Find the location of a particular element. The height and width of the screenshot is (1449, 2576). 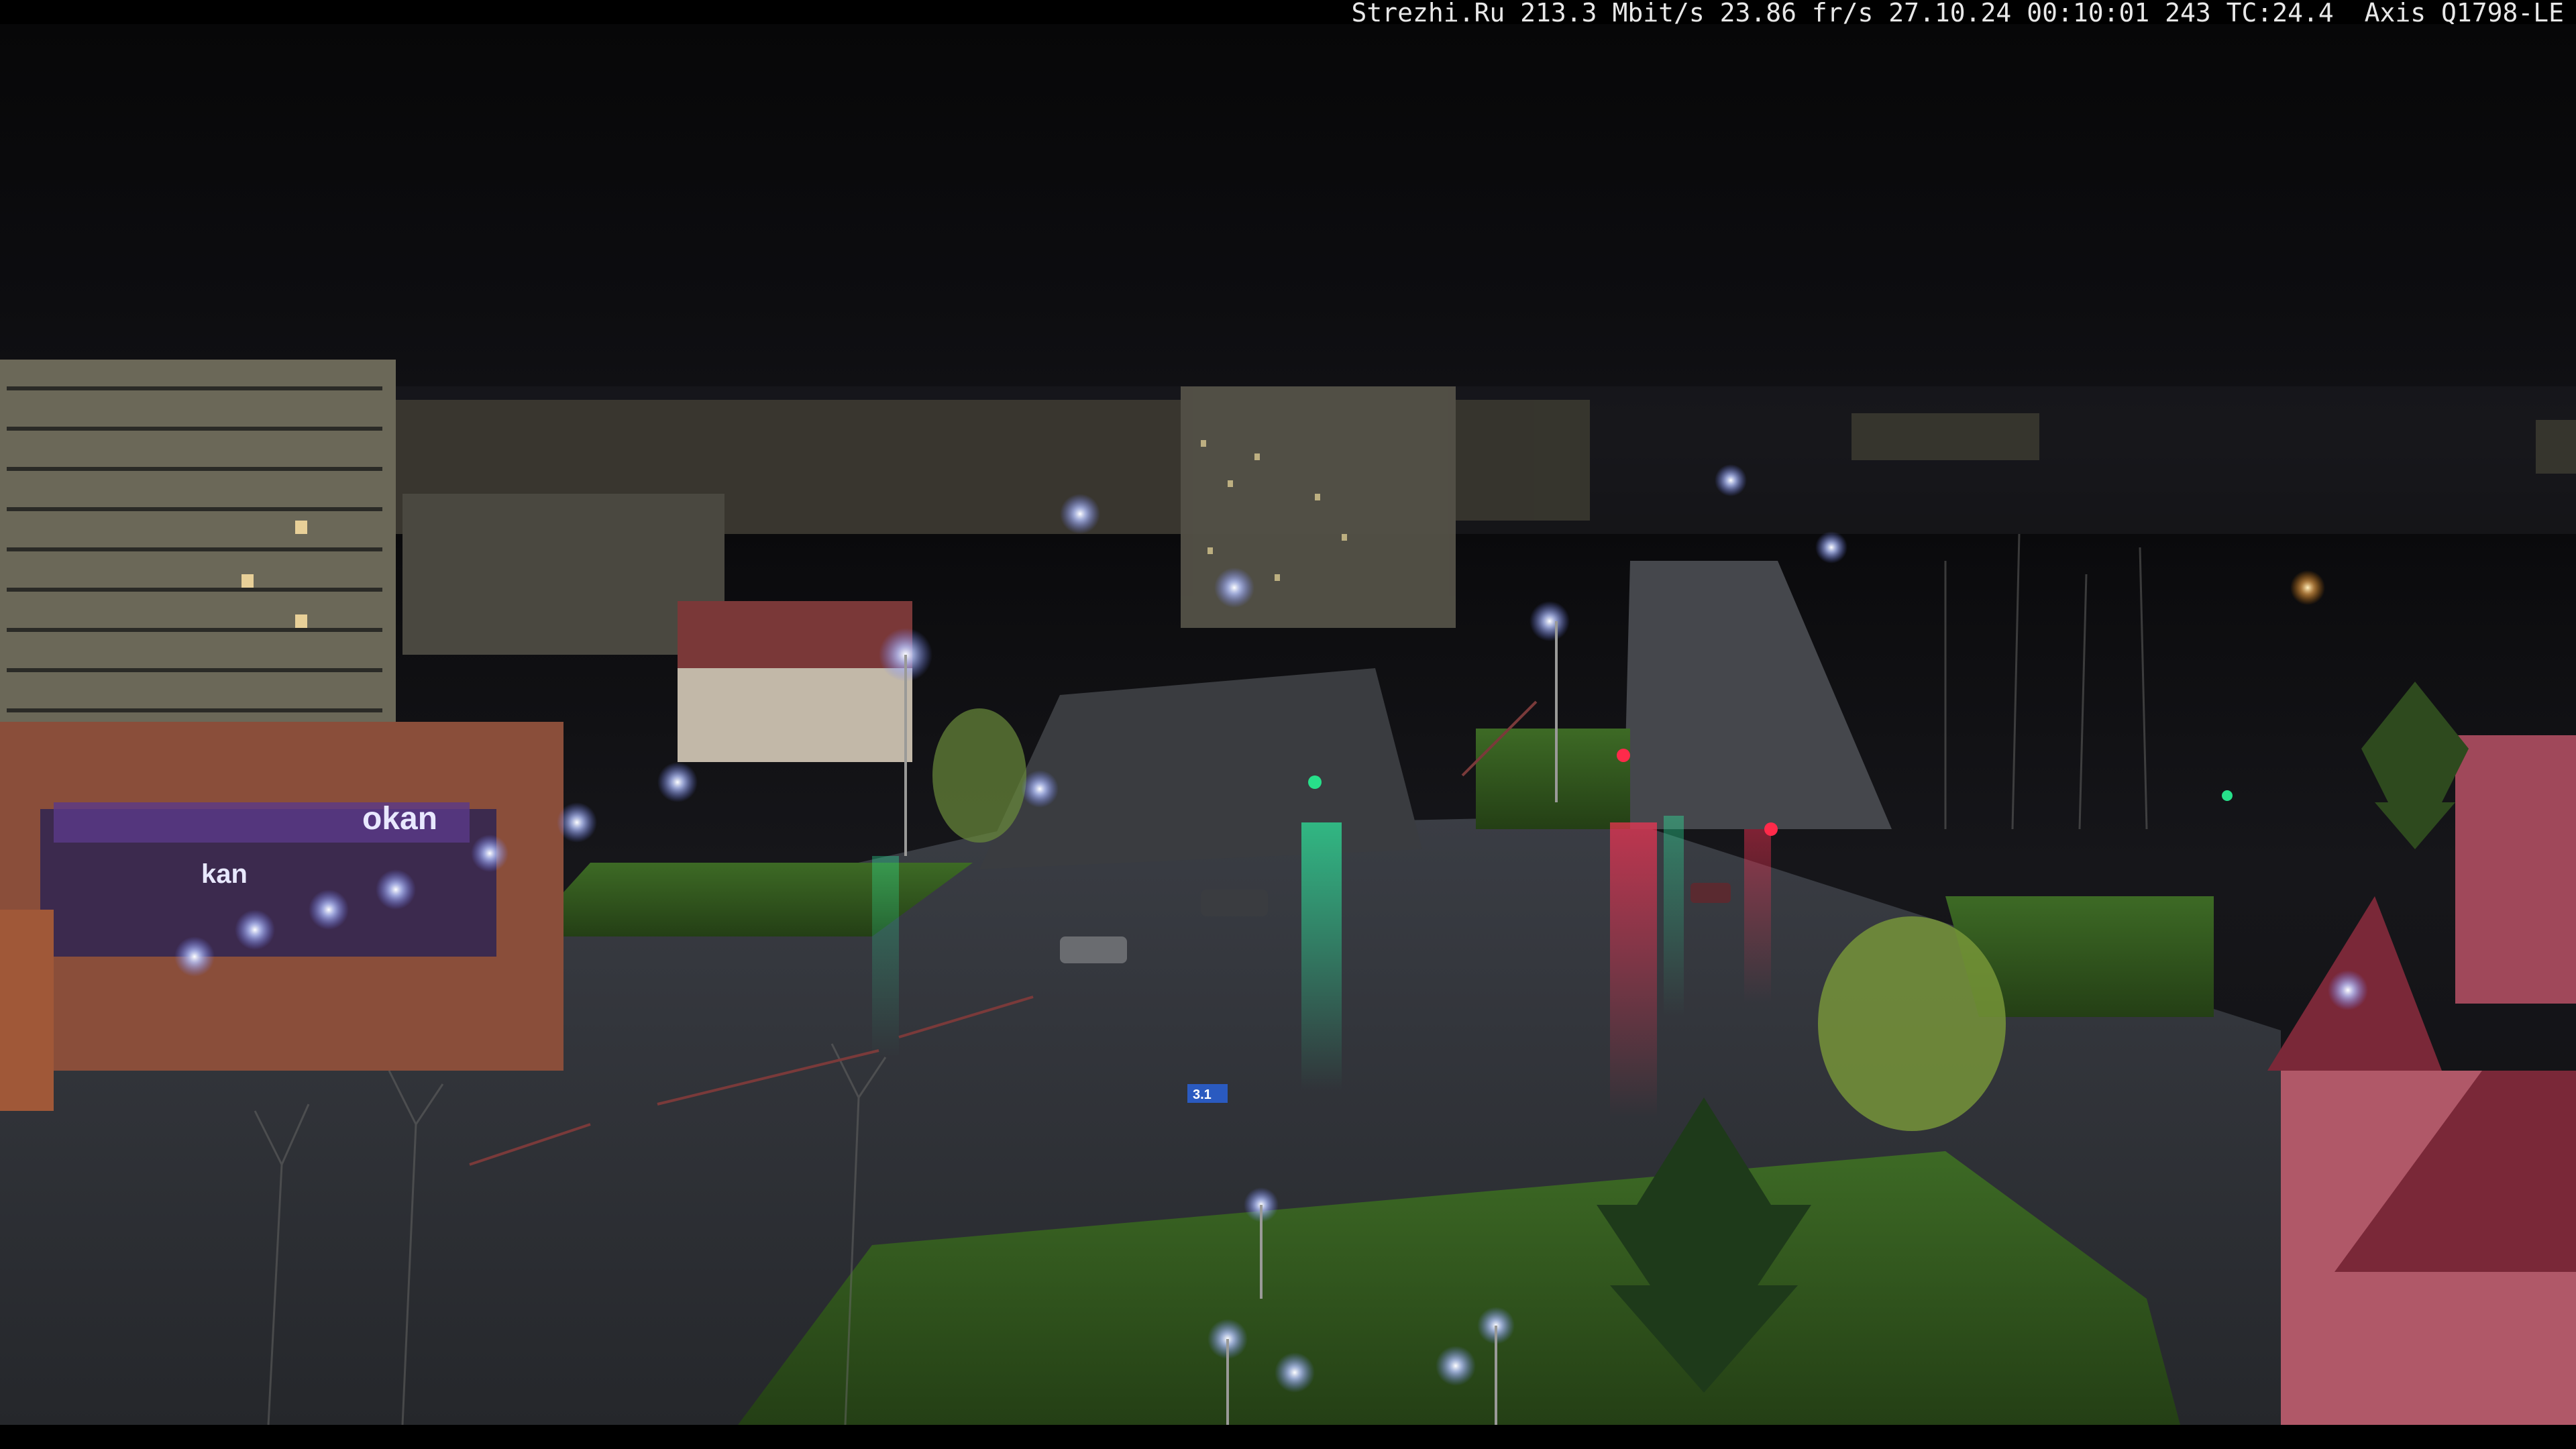

osd-date: 27.10.24 is located at coordinates (1950, 14).